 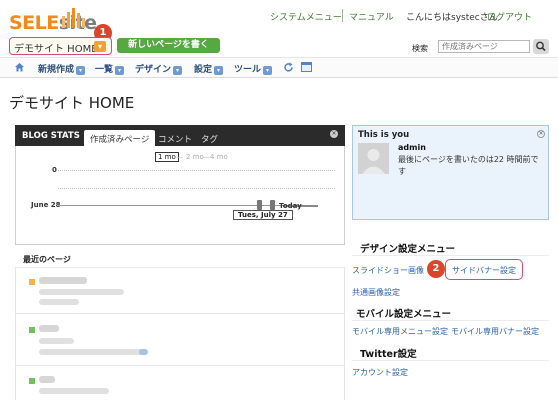 What do you see at coordinates (412, 147) in the screenshot?
I see `you-username: admin` at bounding box center [412, 147].